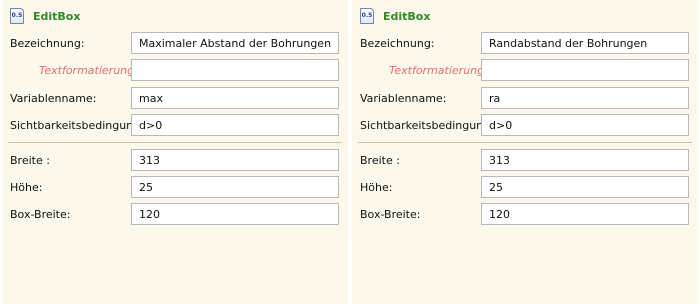 The width and height of the screenshot is (700, 304). Describe the element at coordinates (235, 98) in the screenshot. I see `variablenname-input: max` at that location.